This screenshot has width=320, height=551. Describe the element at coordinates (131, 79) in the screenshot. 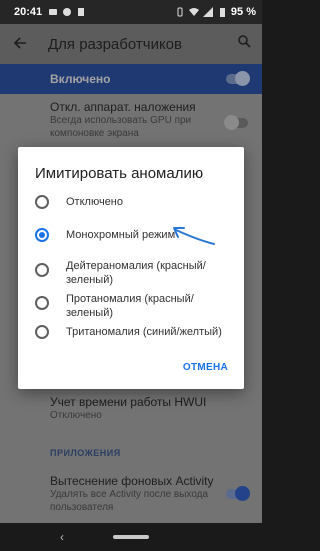

I see `developer-options-enabled-bar: Включено` at that location.